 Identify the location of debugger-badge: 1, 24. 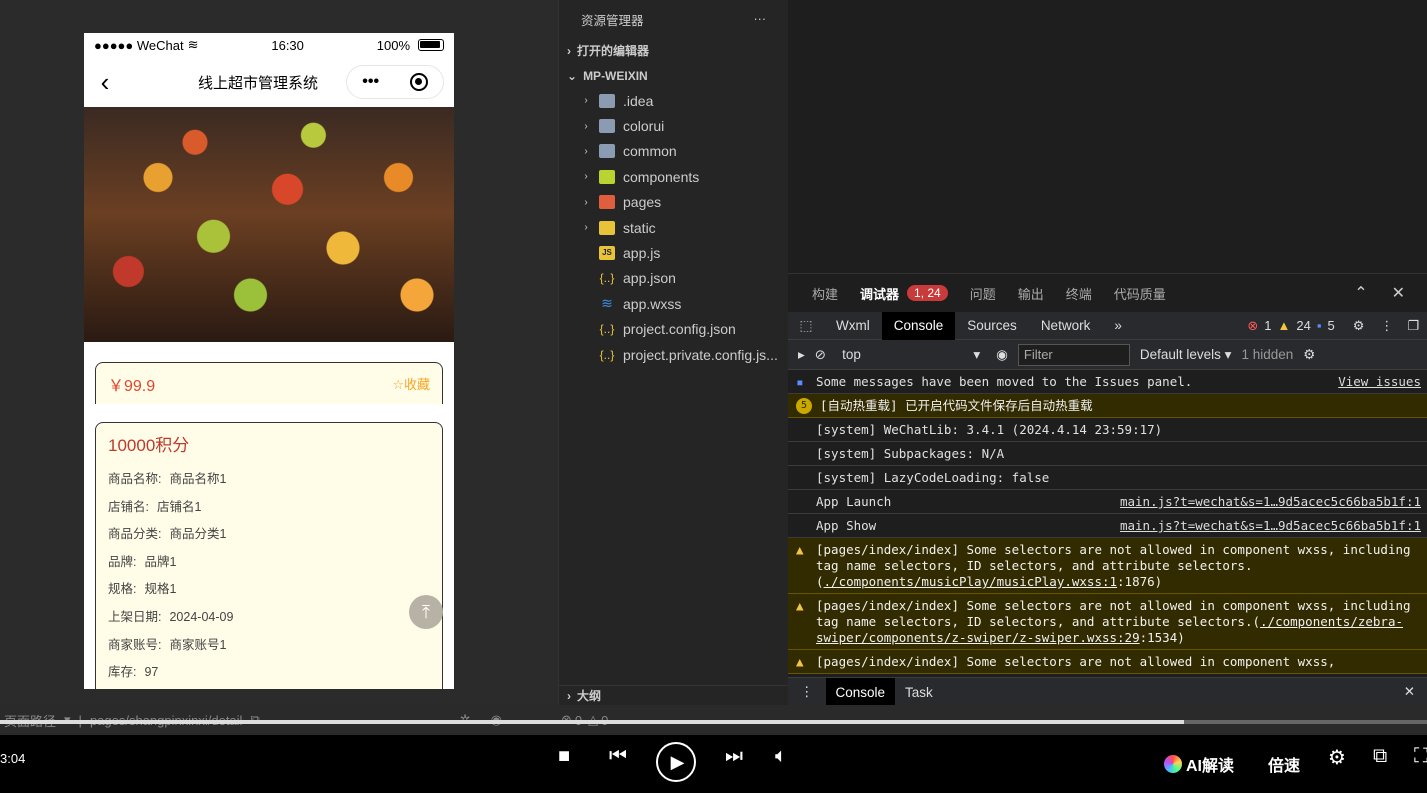
(927, 293).